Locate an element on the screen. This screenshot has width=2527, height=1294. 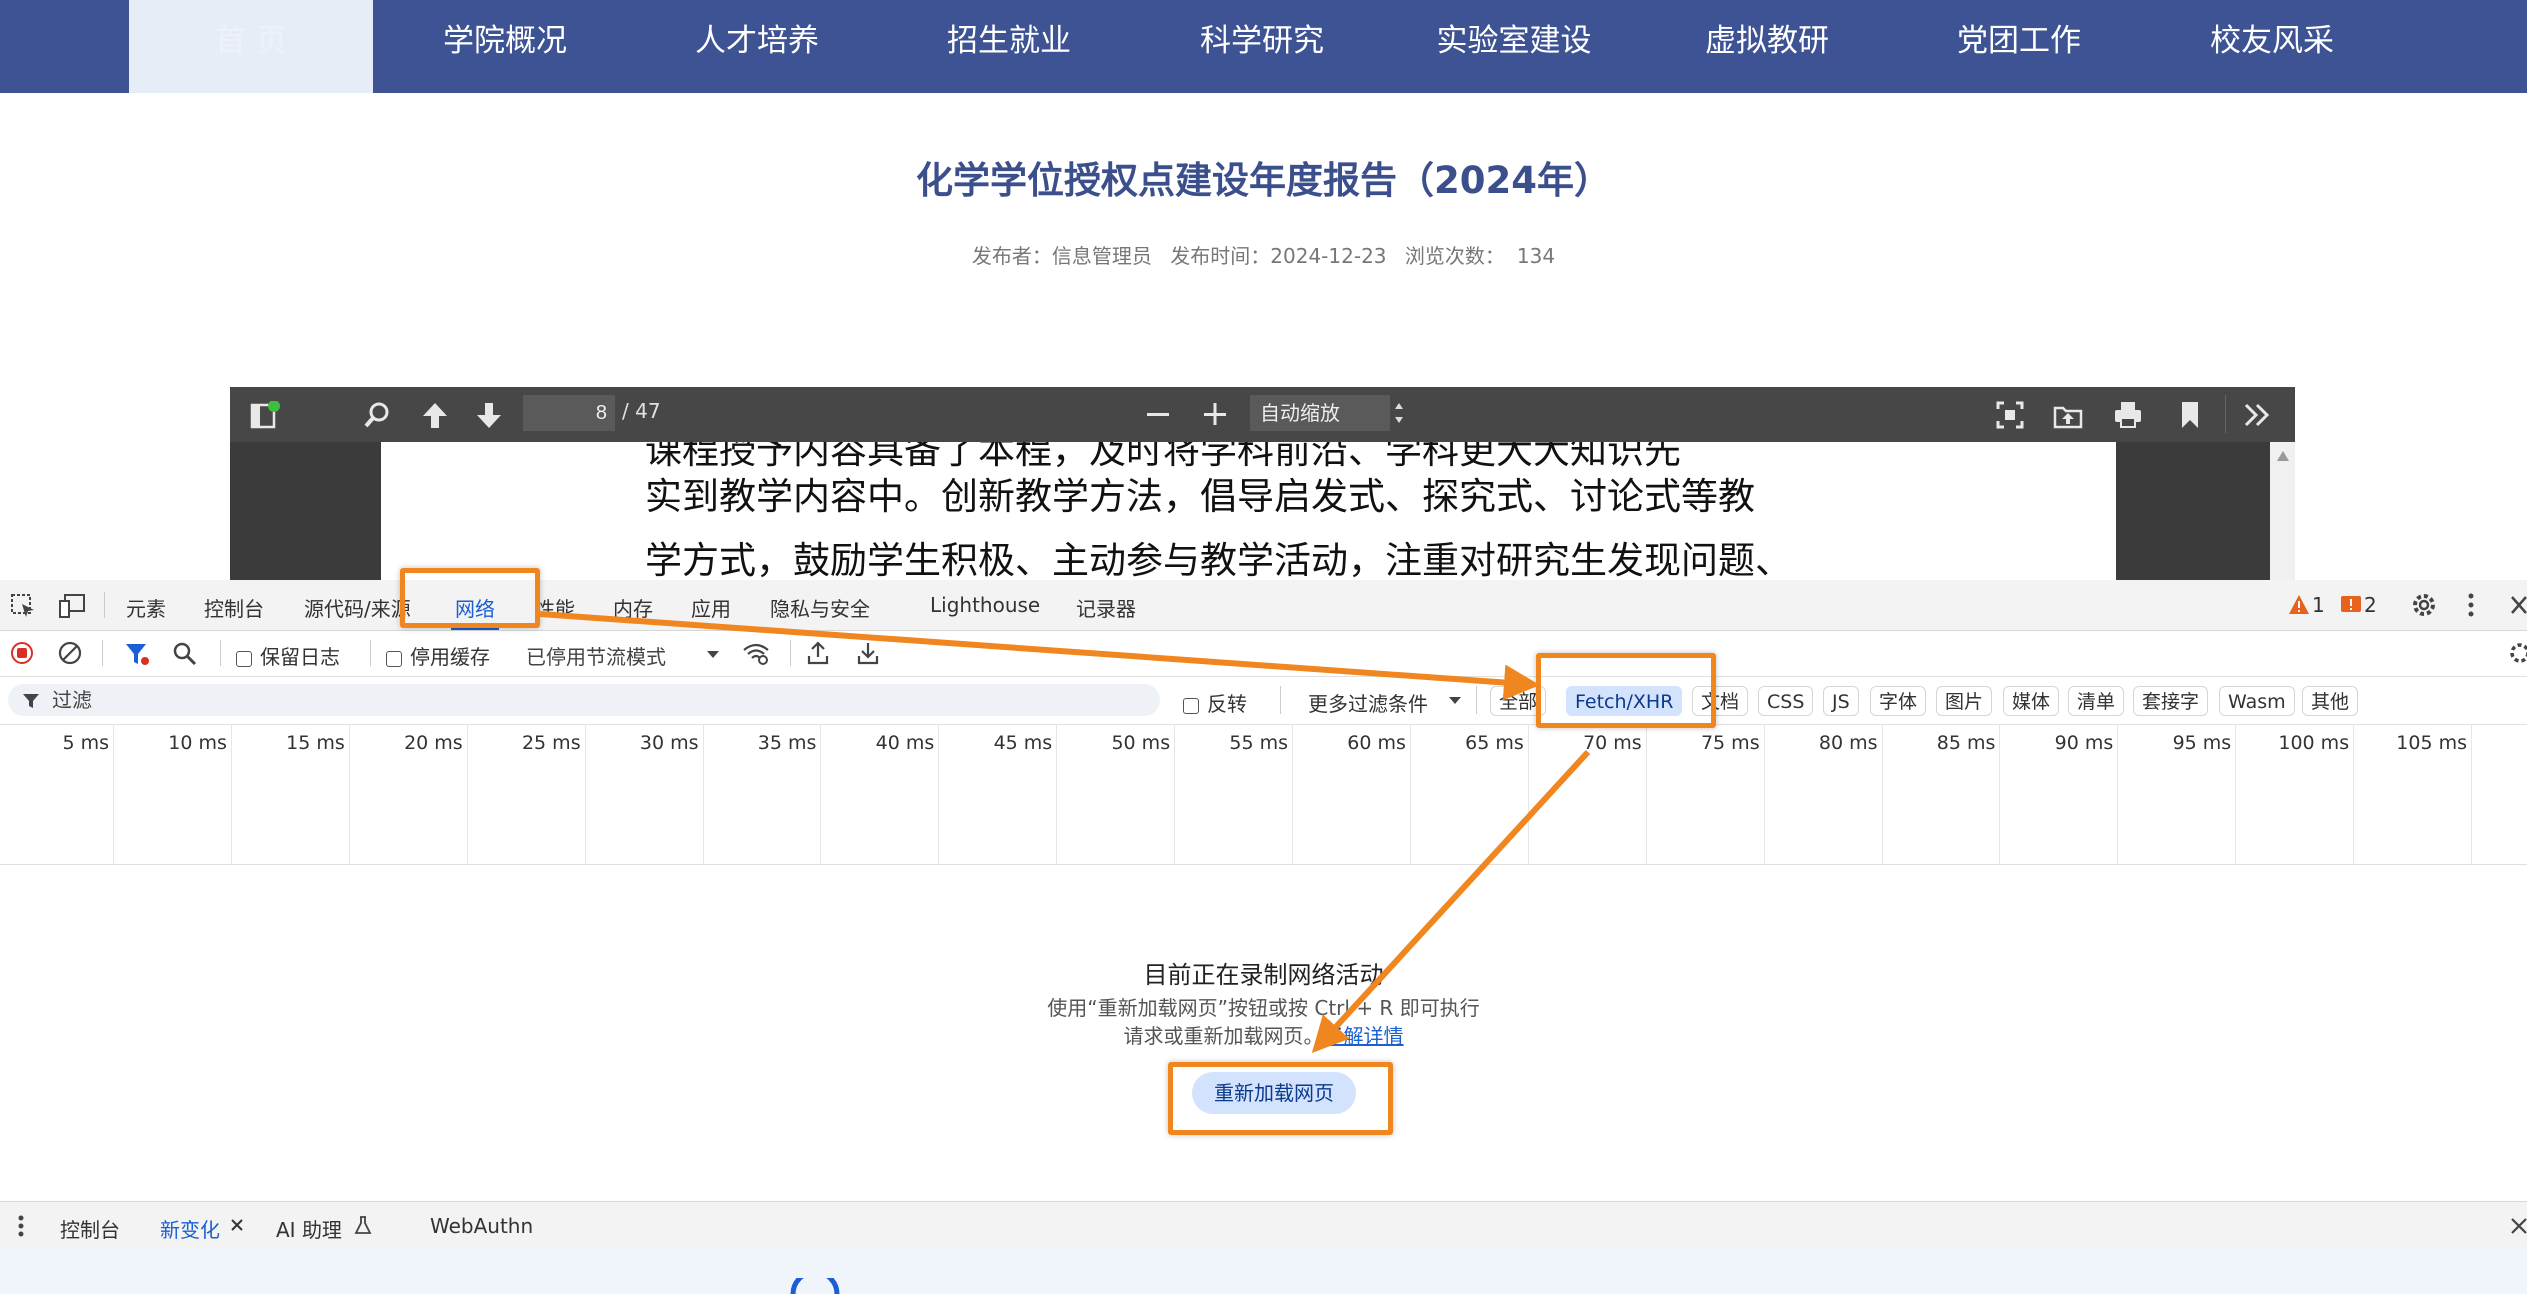
drawer-tab-webauthn: WebAuthn is located at coordinates (481, 1226).